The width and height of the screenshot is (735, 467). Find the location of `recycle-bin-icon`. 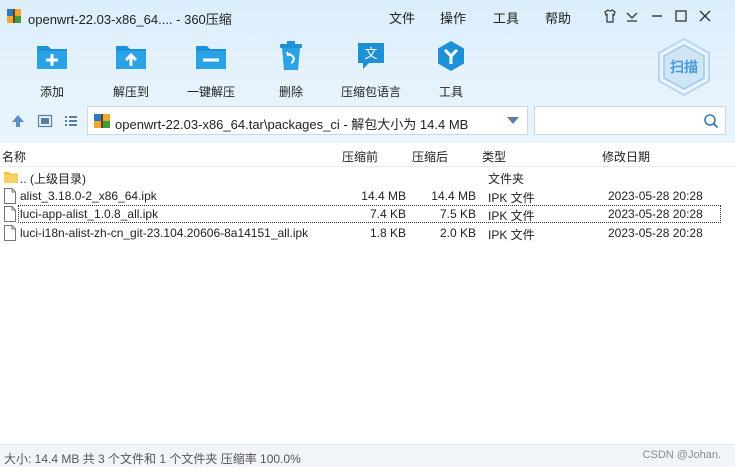

recycle-bin-icon is located at coordinates (291, 55).